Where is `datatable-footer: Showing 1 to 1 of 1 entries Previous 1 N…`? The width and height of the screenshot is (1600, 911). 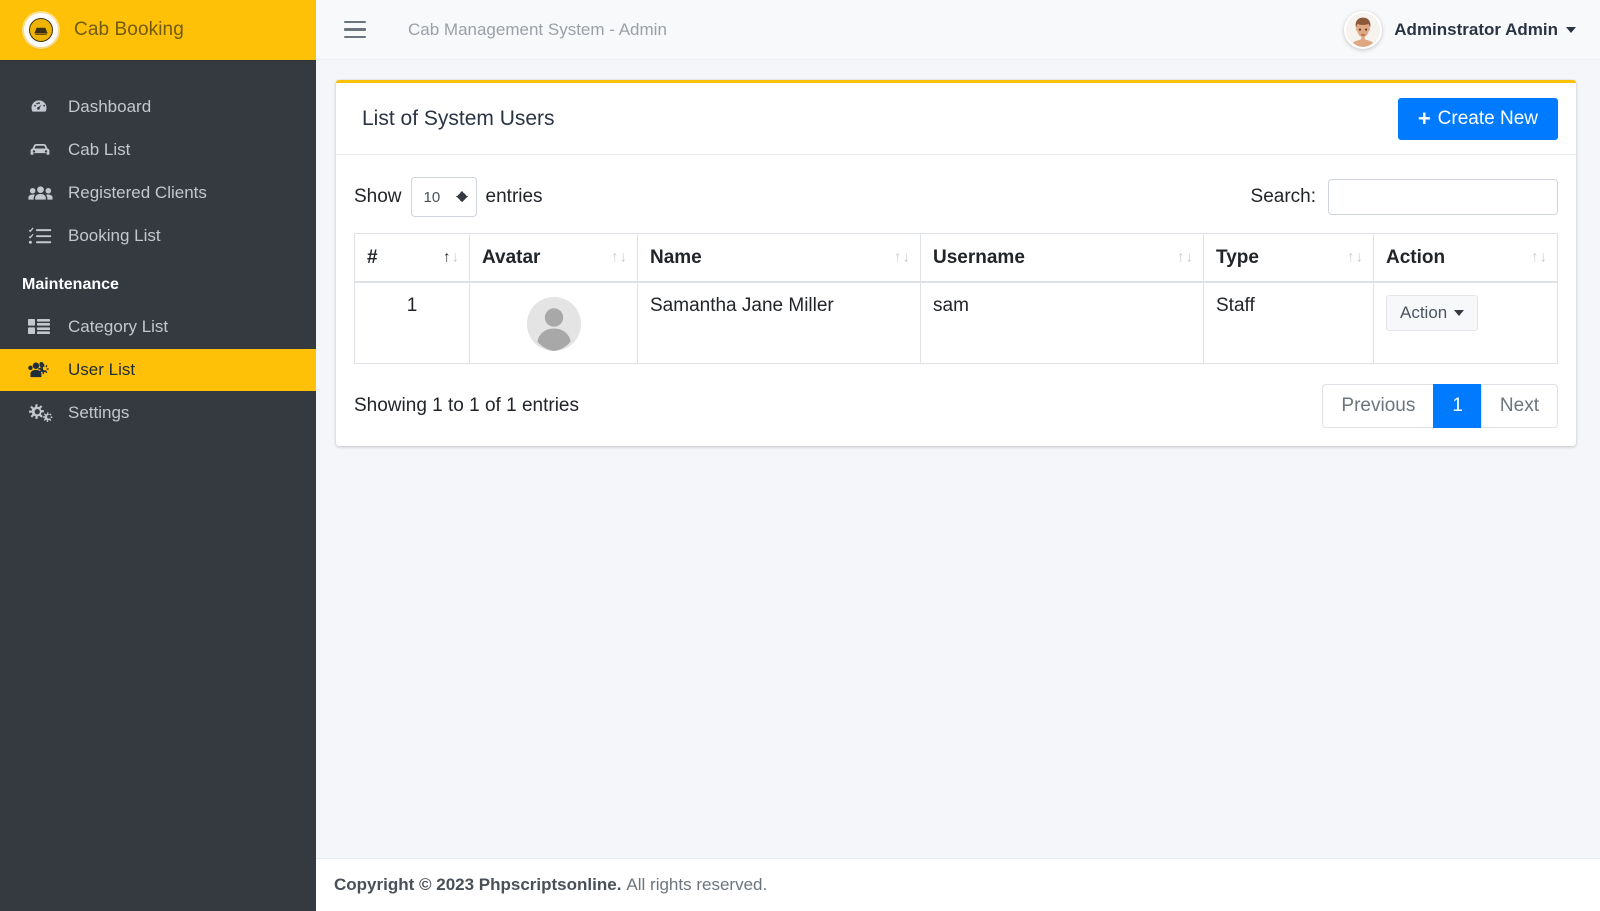
datatable-footer: Showing 1 to 1 of 1 entries Previous 1 N… is located at coordinates (956, 405).